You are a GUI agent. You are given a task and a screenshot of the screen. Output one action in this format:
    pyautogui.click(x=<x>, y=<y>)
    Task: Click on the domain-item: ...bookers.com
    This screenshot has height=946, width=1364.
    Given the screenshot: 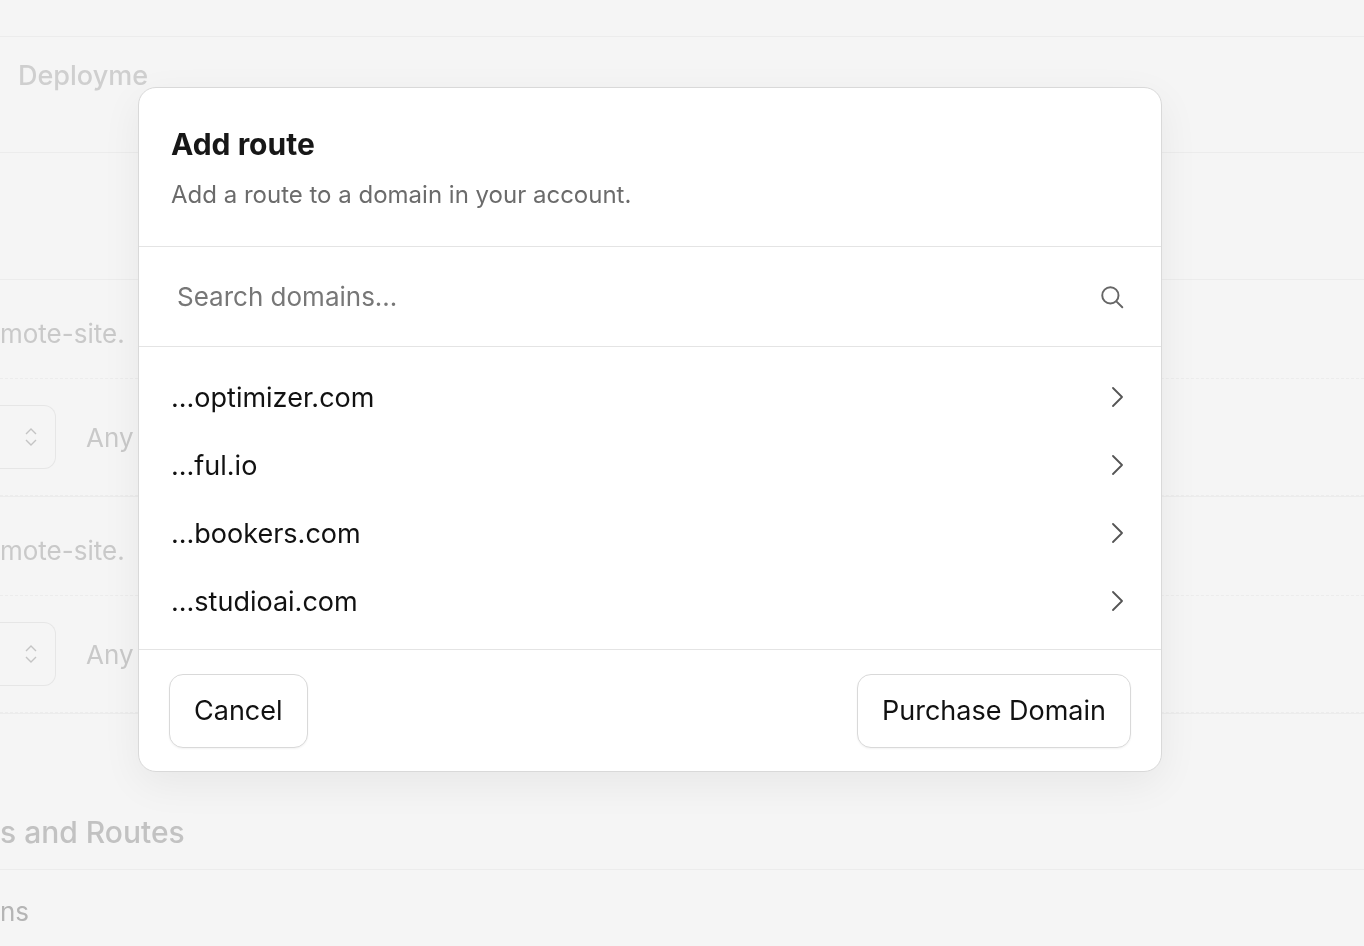 What is the action you would take?
    pyautogui.click(x=650, y=533)
    